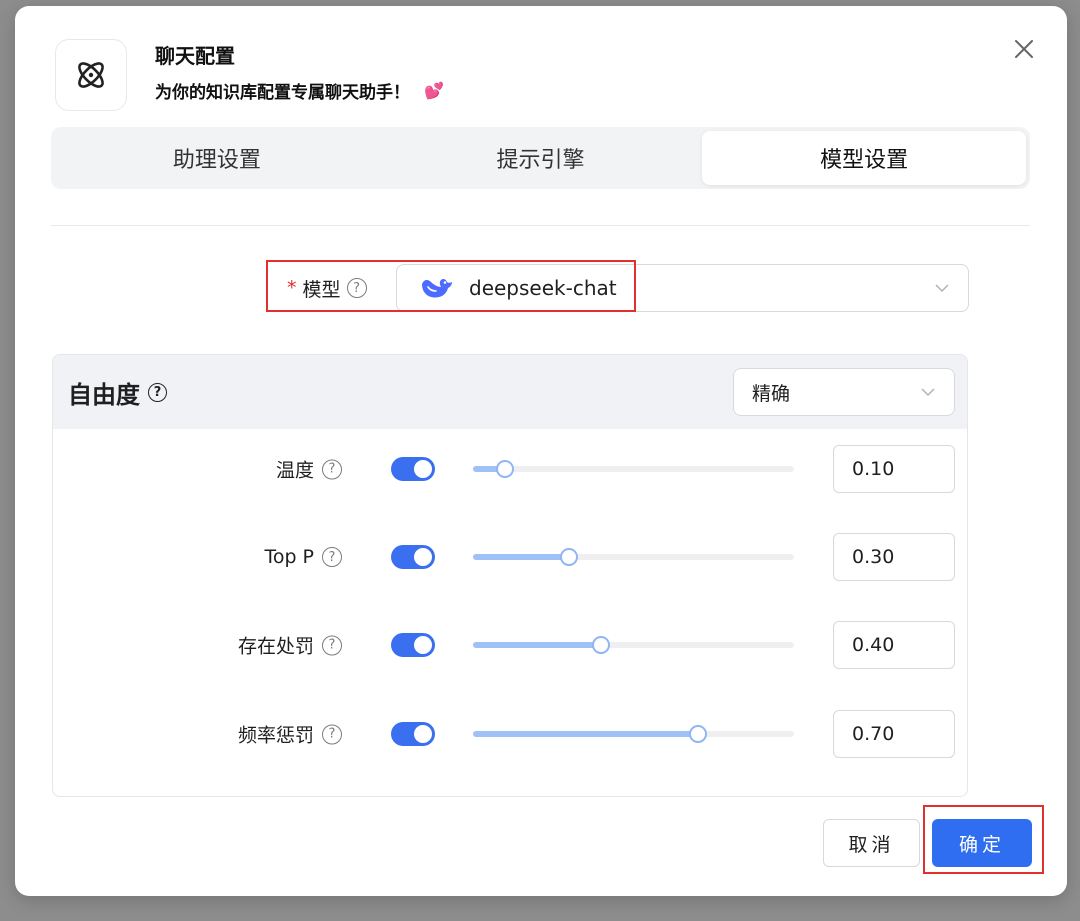 This screenshot has height=921, width=1080. I want to click on close-button, so click(1024, 49).